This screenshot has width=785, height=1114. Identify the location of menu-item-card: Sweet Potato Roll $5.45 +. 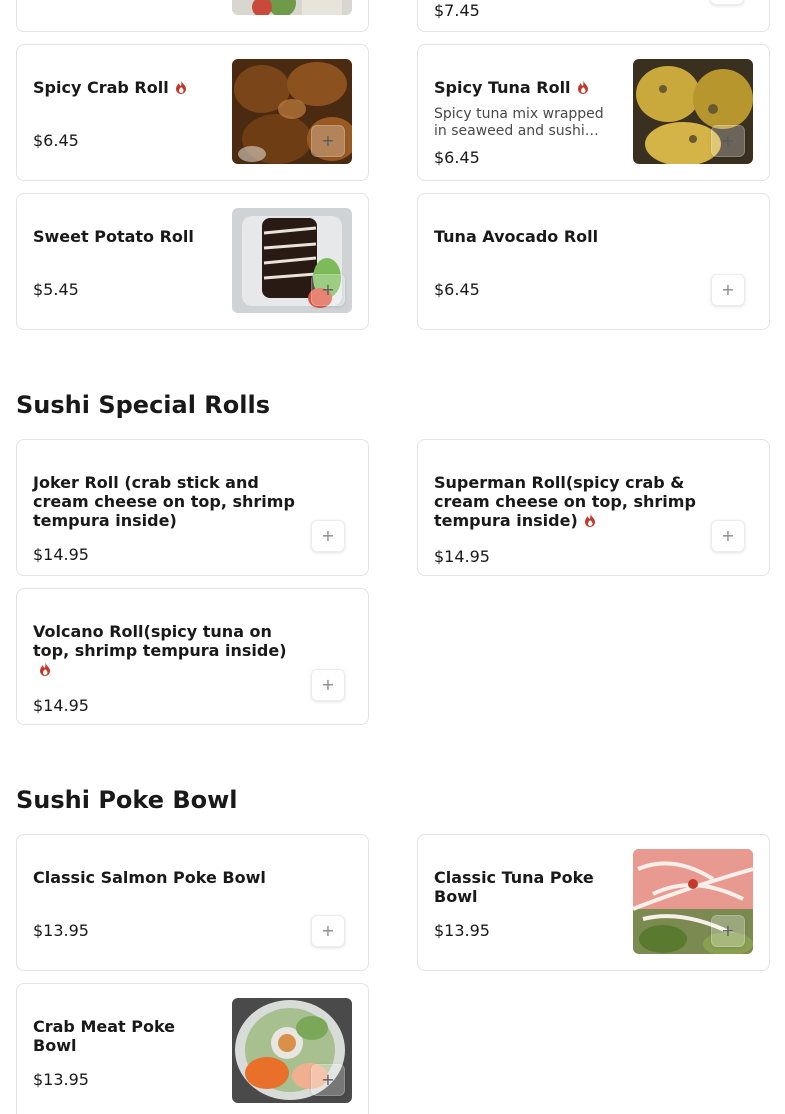
(192, 261).